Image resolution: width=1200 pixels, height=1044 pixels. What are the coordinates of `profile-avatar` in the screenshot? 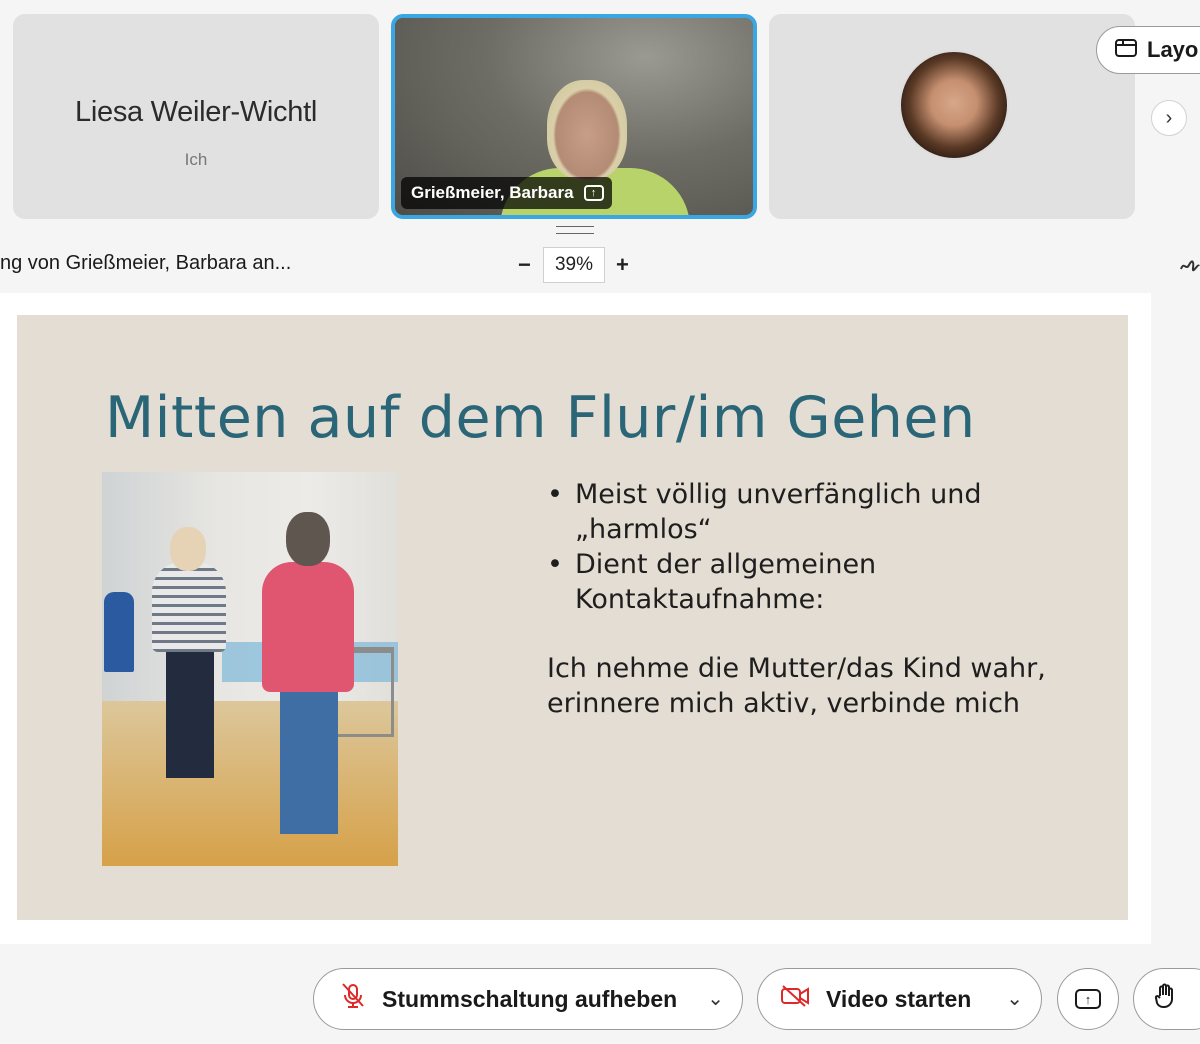 It's located at (954, 105).